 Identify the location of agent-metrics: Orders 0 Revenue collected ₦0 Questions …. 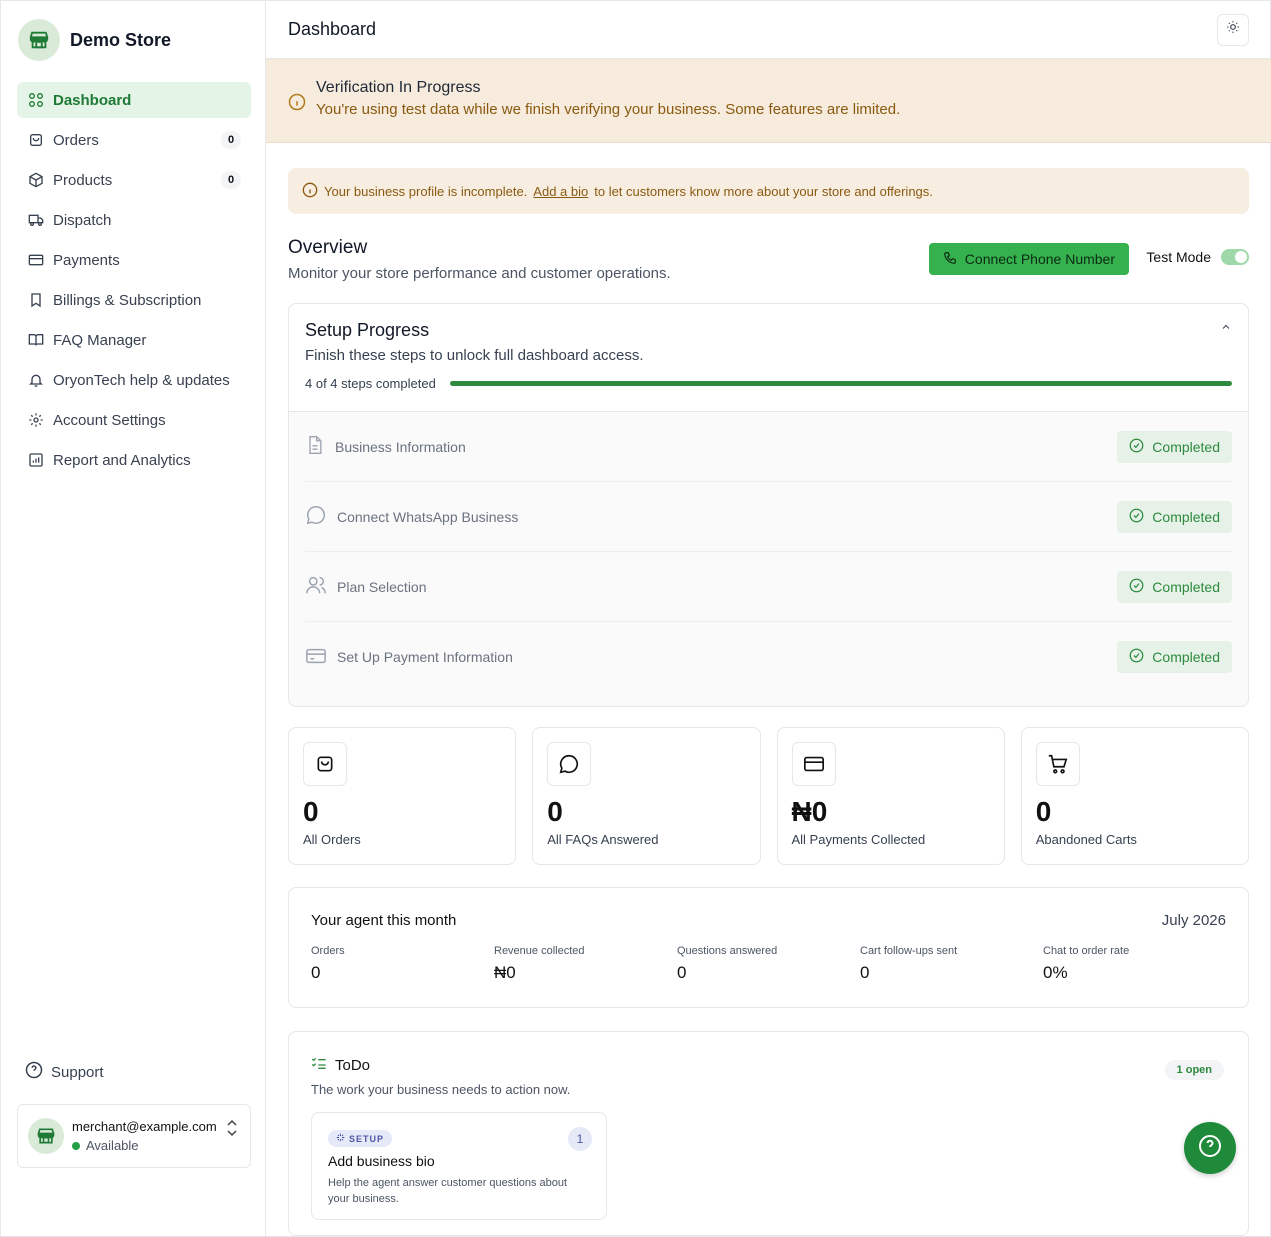
(768, 964).